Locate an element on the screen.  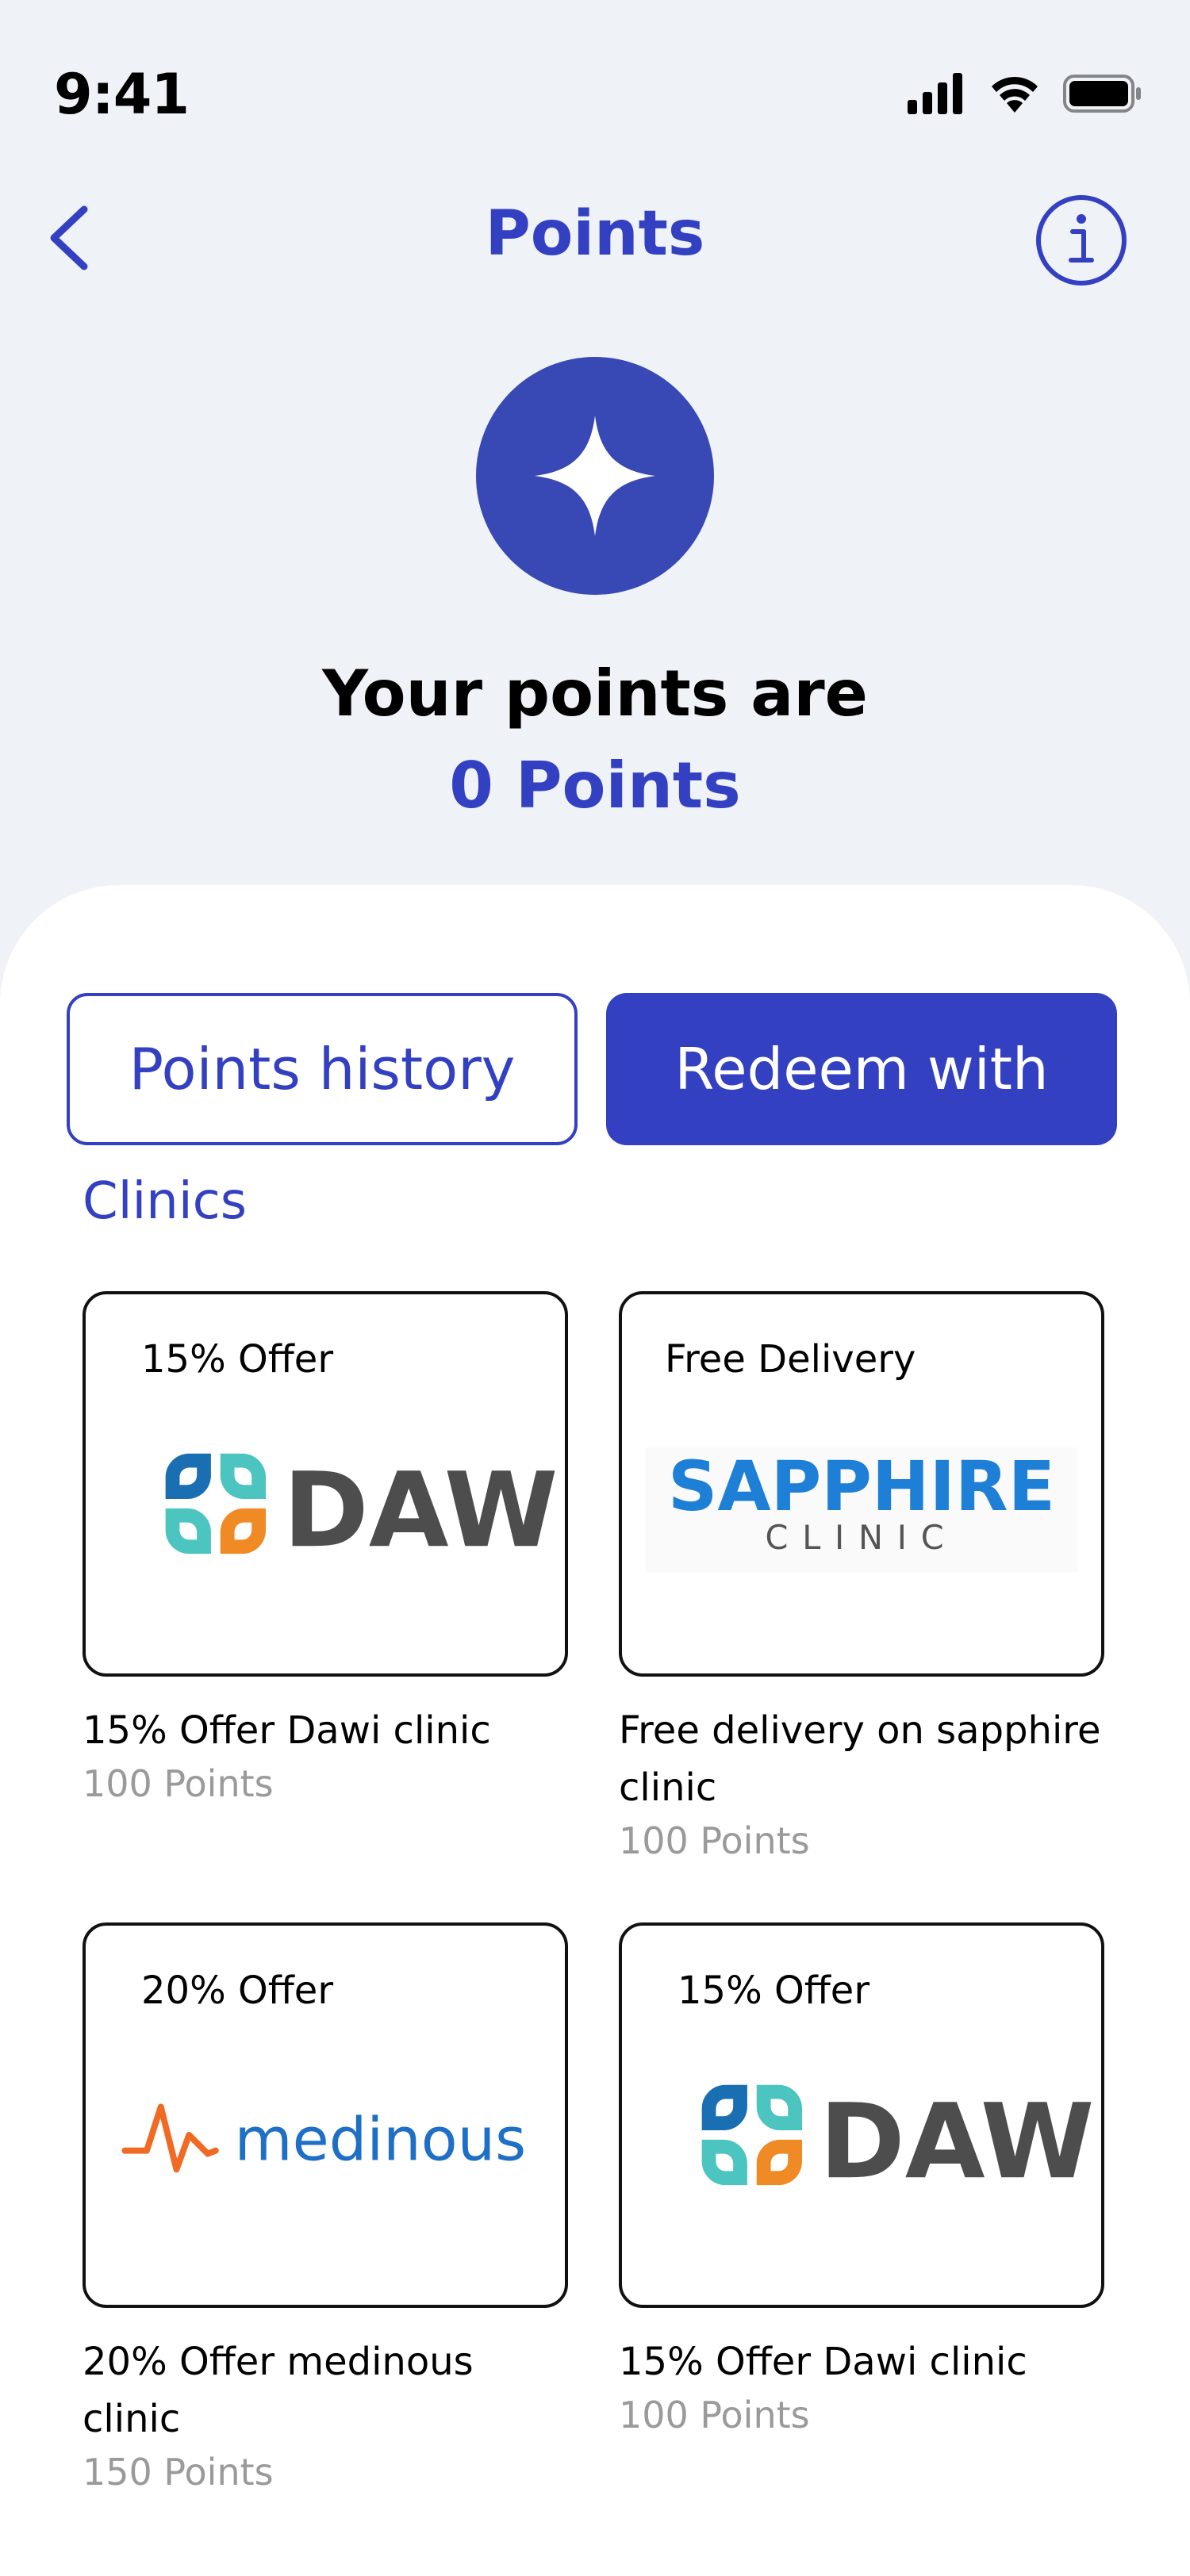
sapphire-logo-subtext: CLINIC is located at coordinates (862, 1538).